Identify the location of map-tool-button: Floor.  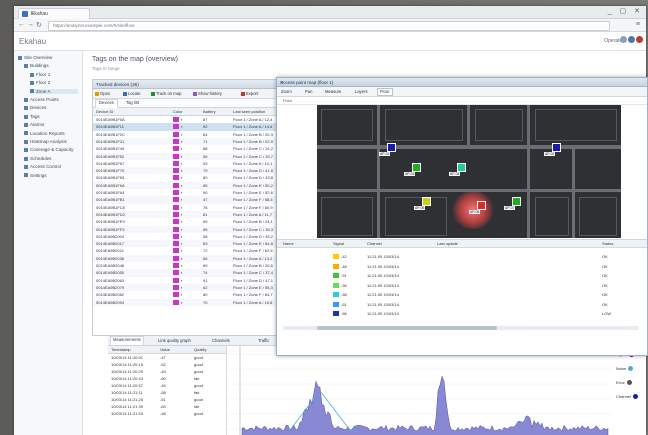
(385, 92).